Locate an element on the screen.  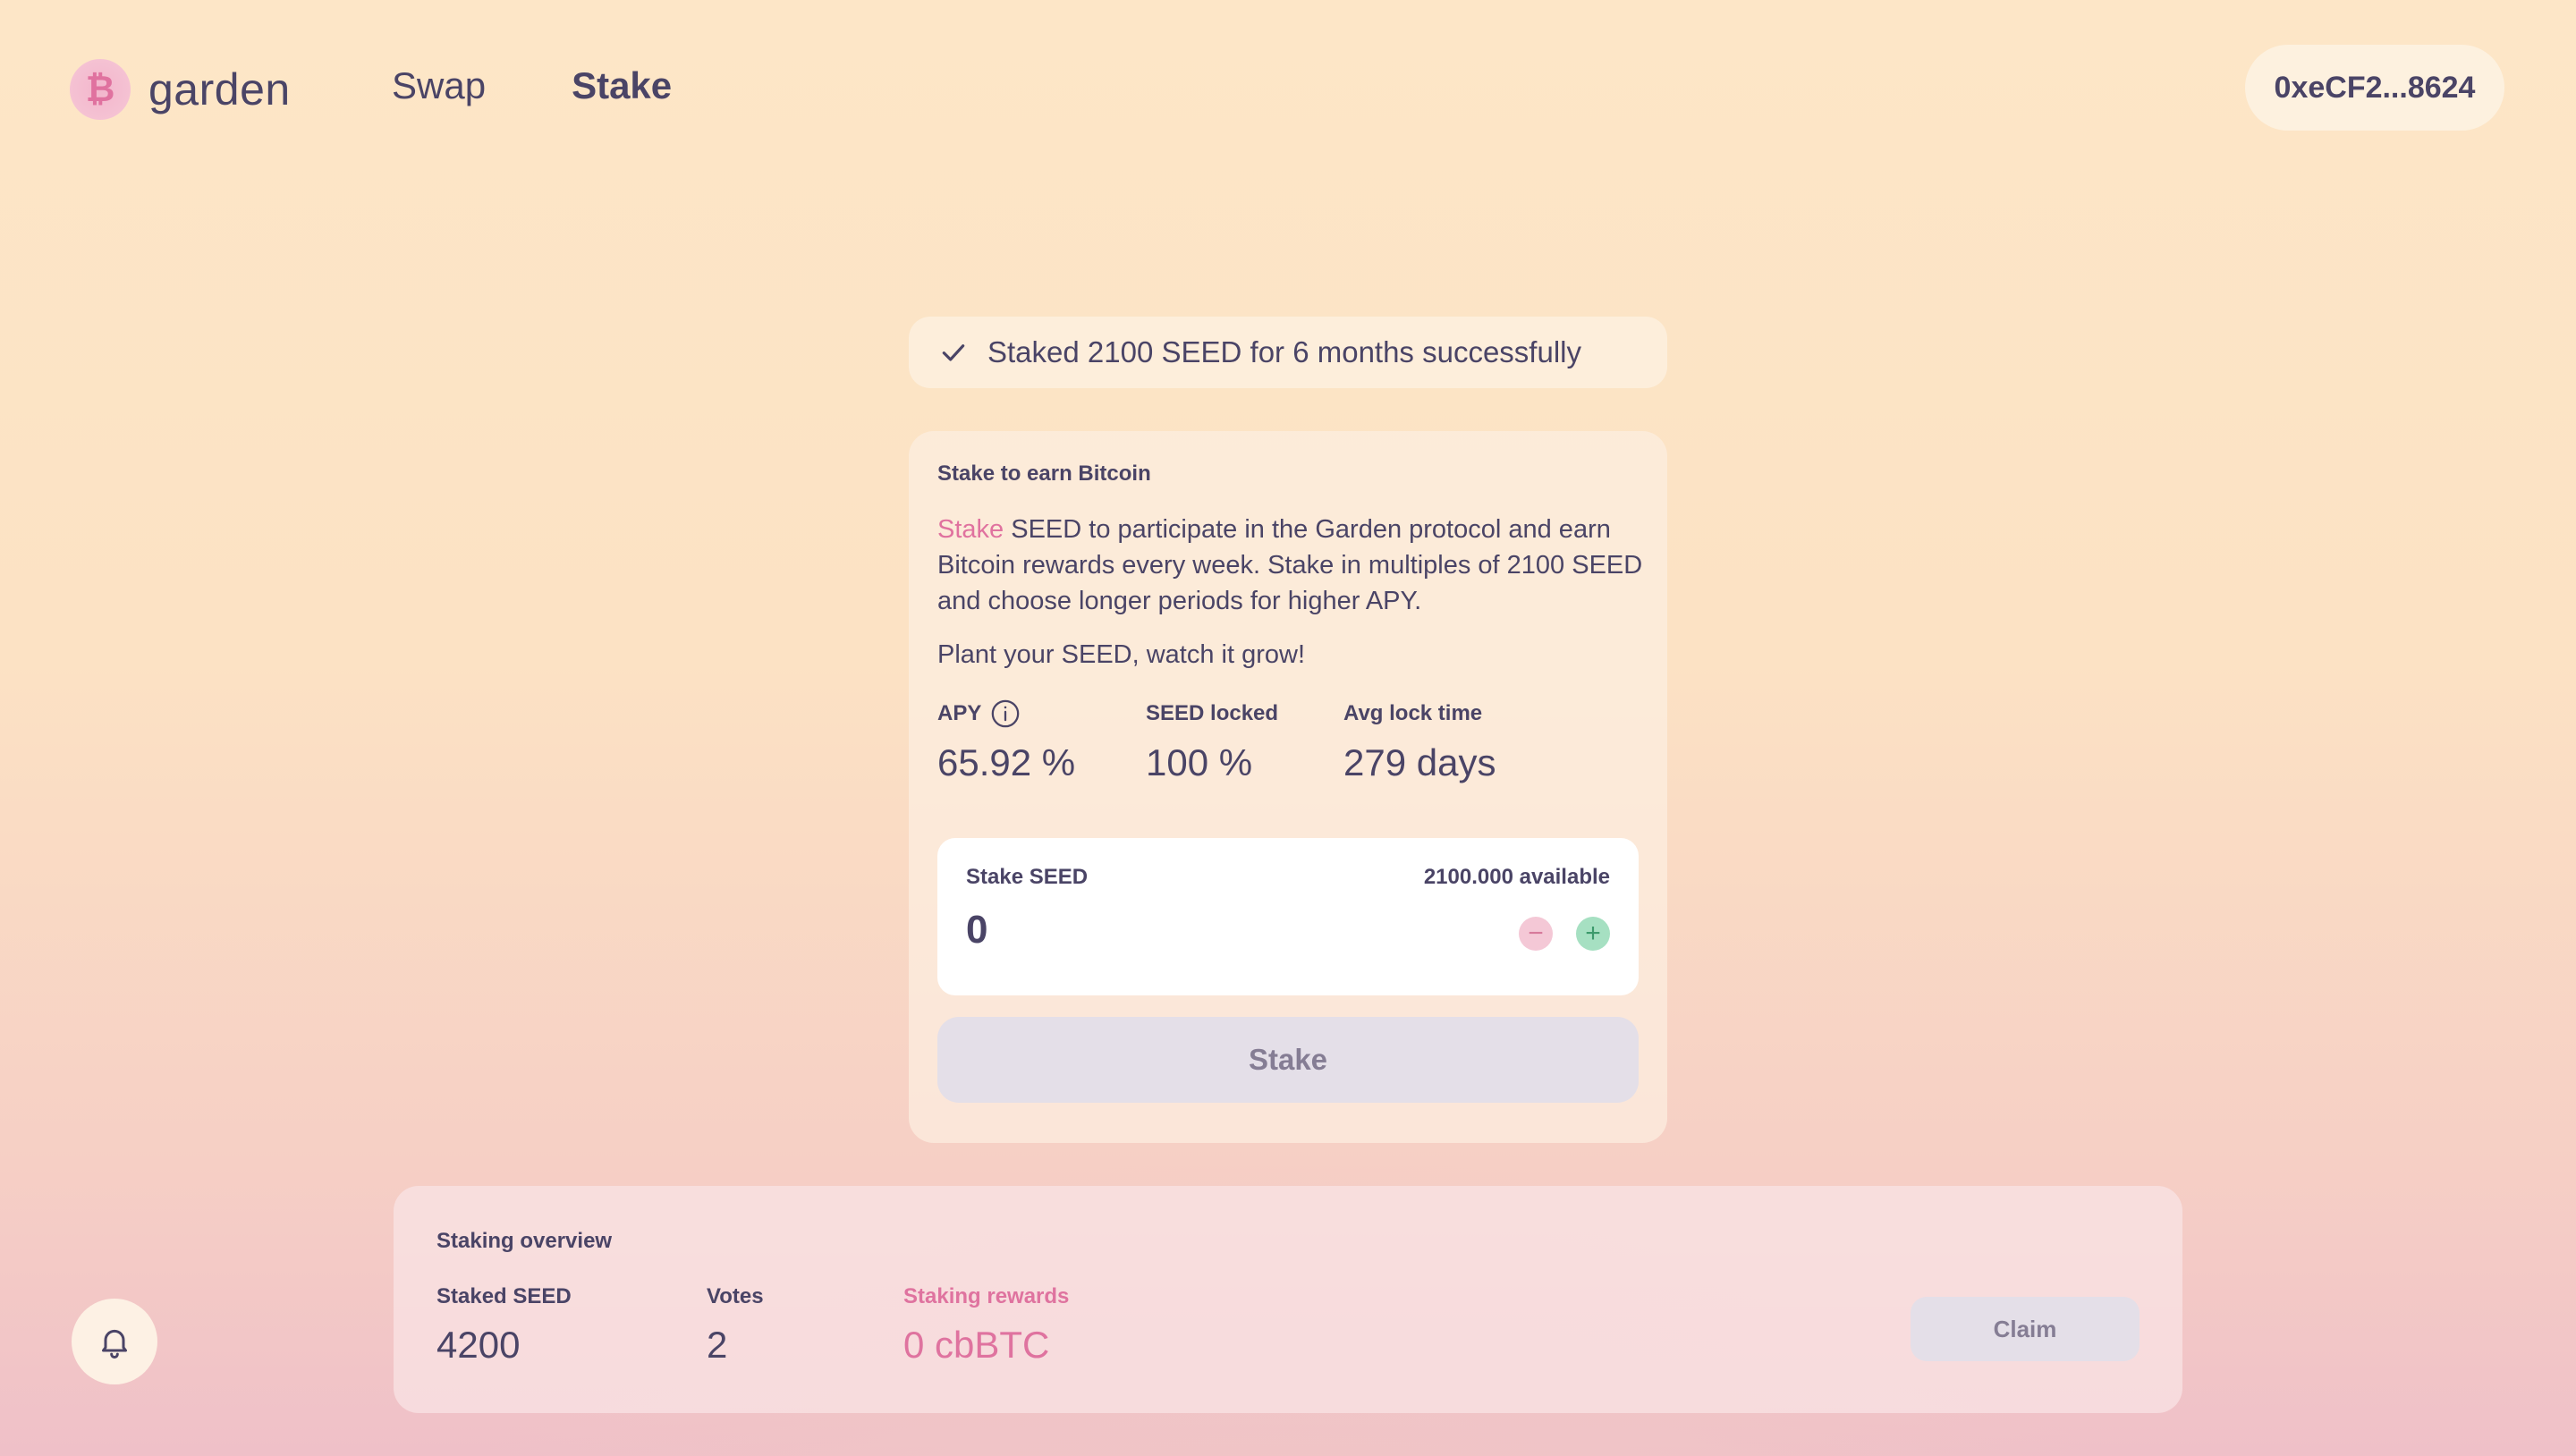
increase-button: + is located at coordinates (1593, 934).